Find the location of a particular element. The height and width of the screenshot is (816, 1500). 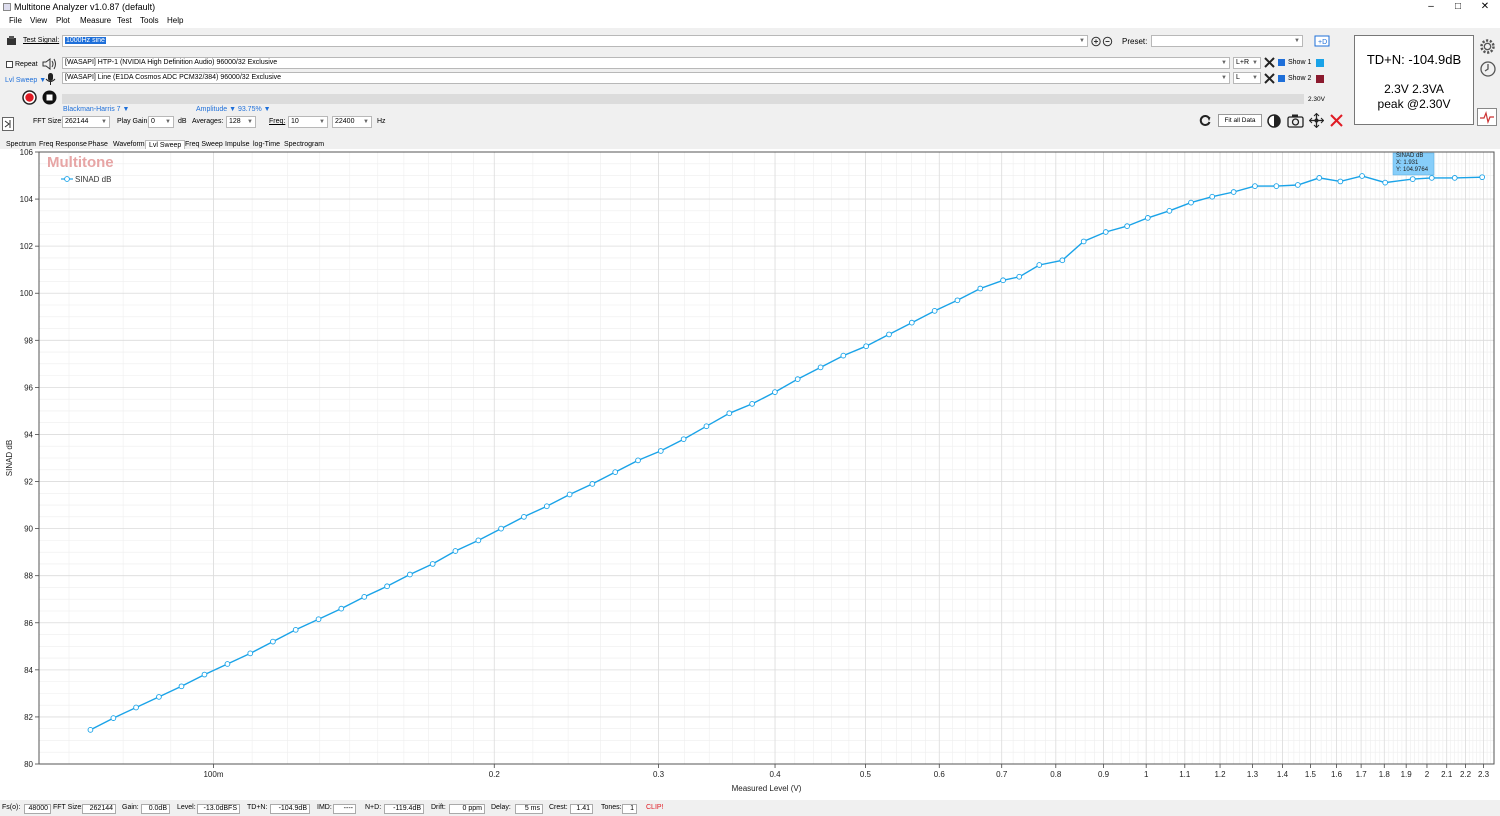

input-settings-icon is located at coordinates (1269, 78).